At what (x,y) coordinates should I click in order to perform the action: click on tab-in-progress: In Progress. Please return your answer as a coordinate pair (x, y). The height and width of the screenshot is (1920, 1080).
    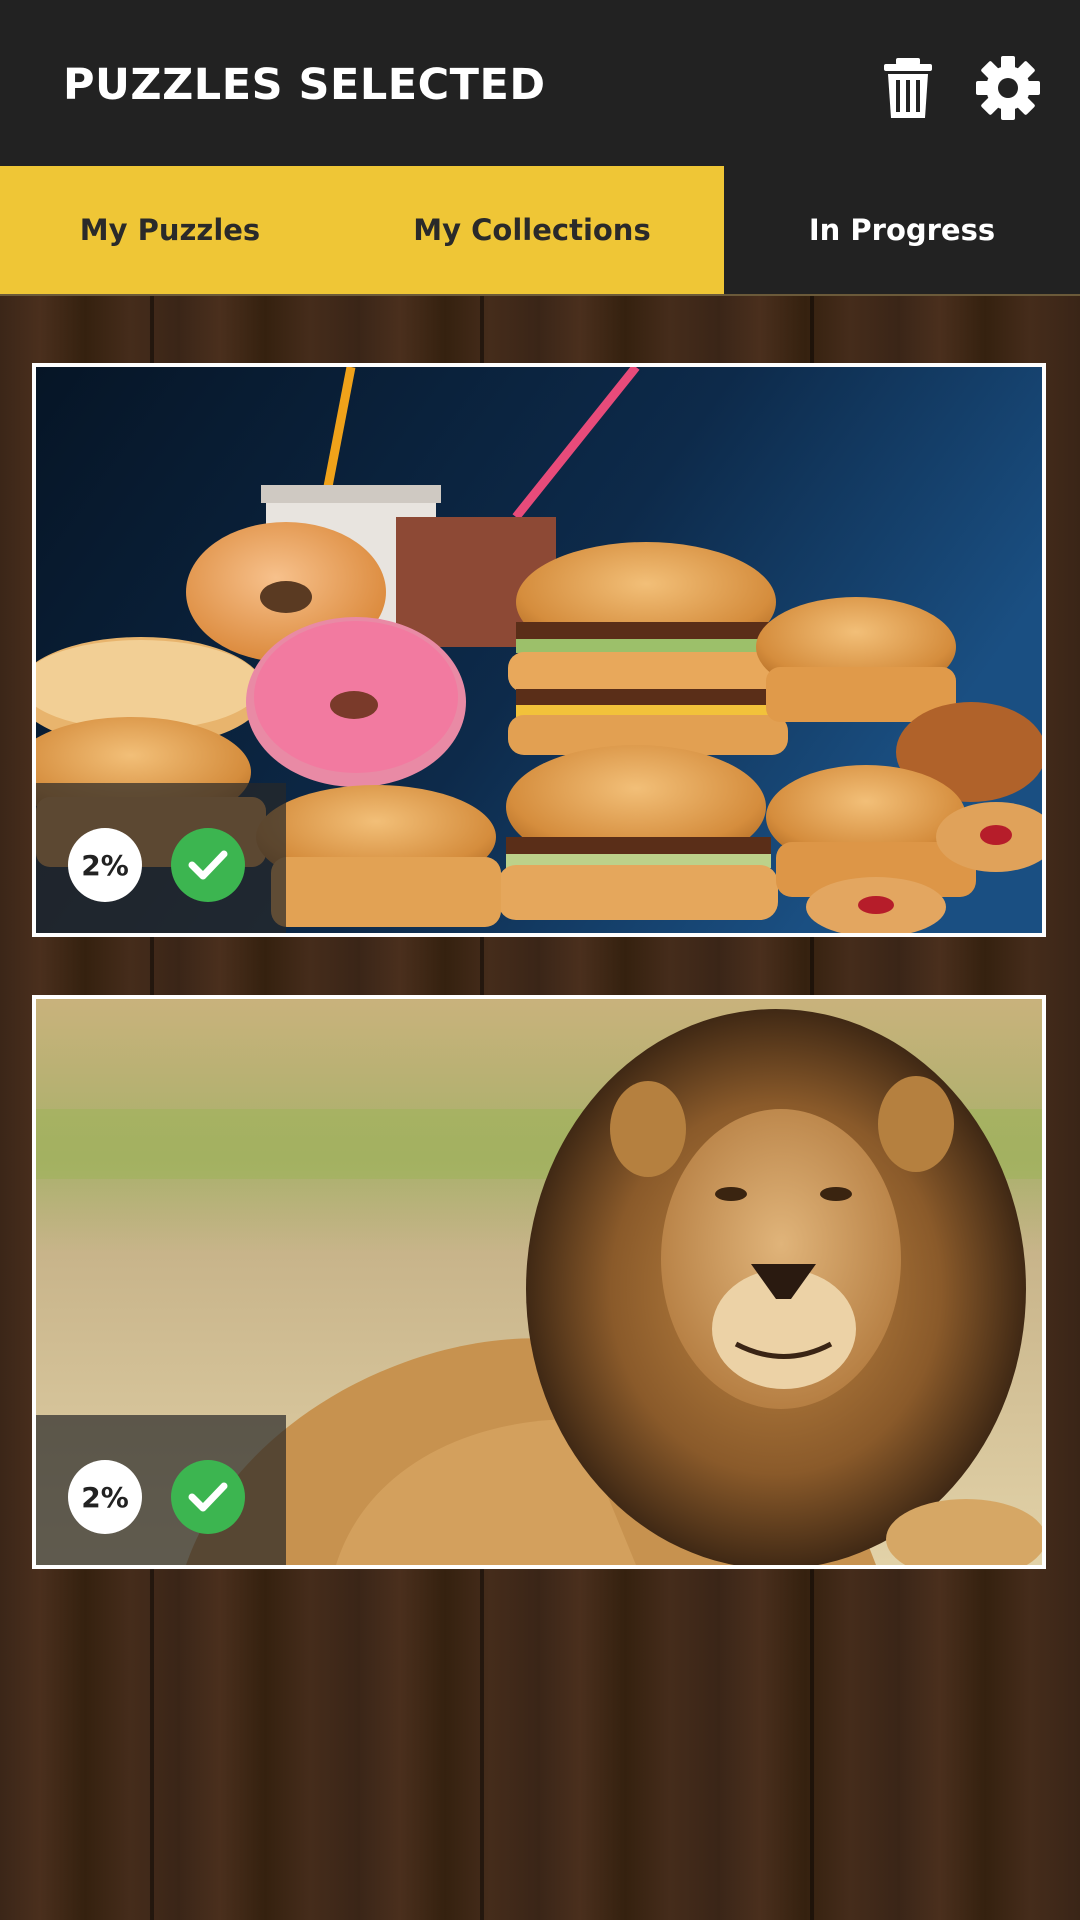
    Looking at the image, I should click on (902, 230).